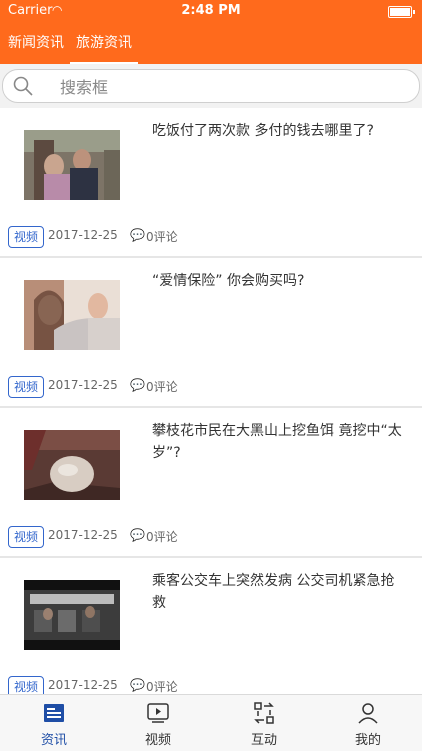 The height and width of the screenshot is (751, 422). I want to click on bottom-tab-bar: 资讯 视频 互动 我的, so click(211, 722).